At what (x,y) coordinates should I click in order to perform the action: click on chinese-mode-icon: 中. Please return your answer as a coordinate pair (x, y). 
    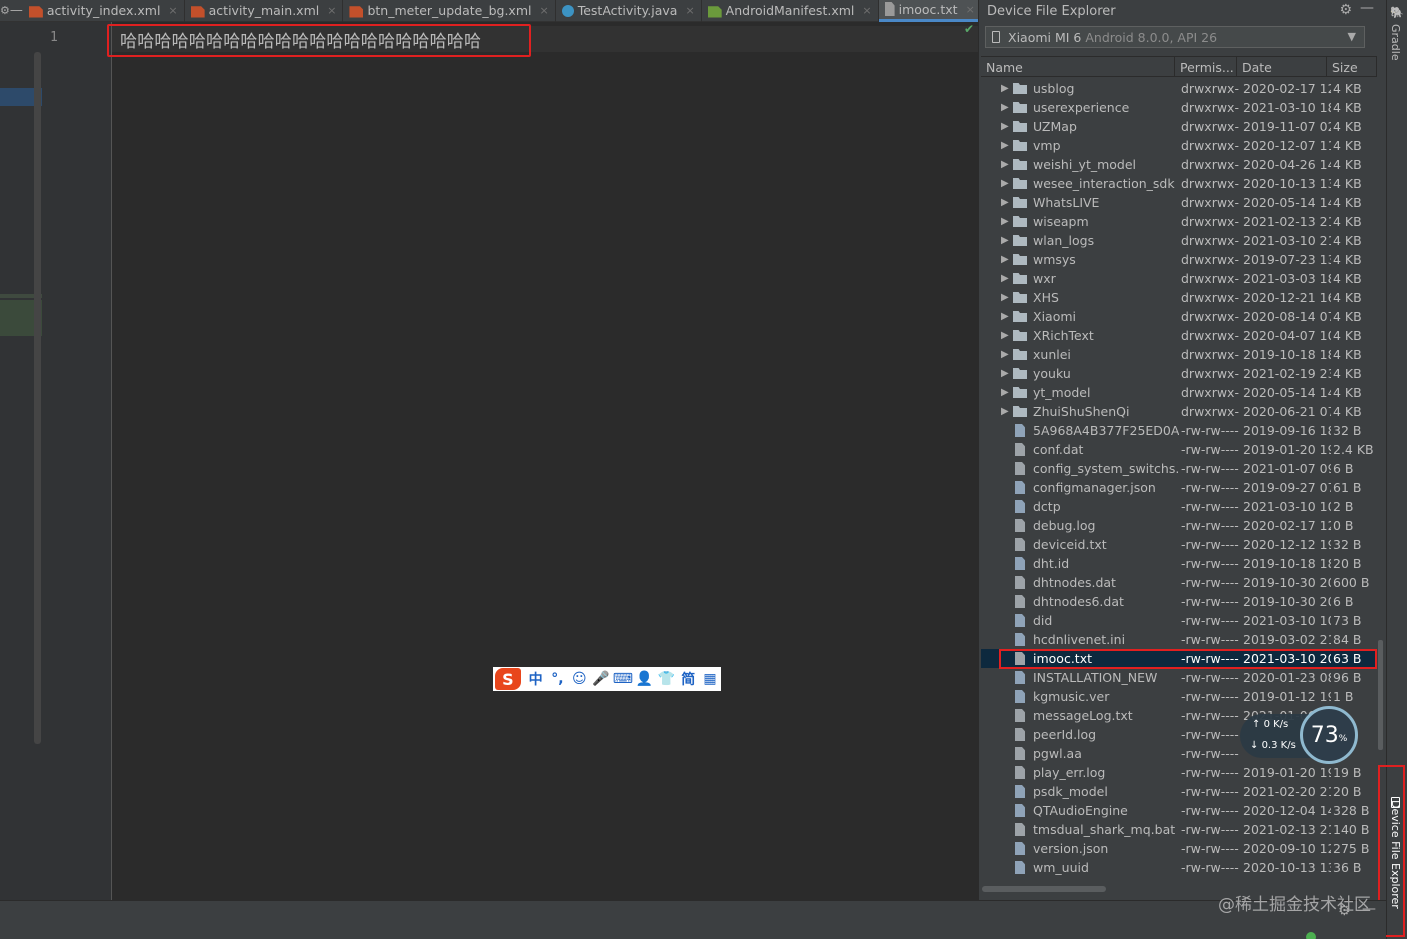
    Looking at the image, I should click on (536, 679).